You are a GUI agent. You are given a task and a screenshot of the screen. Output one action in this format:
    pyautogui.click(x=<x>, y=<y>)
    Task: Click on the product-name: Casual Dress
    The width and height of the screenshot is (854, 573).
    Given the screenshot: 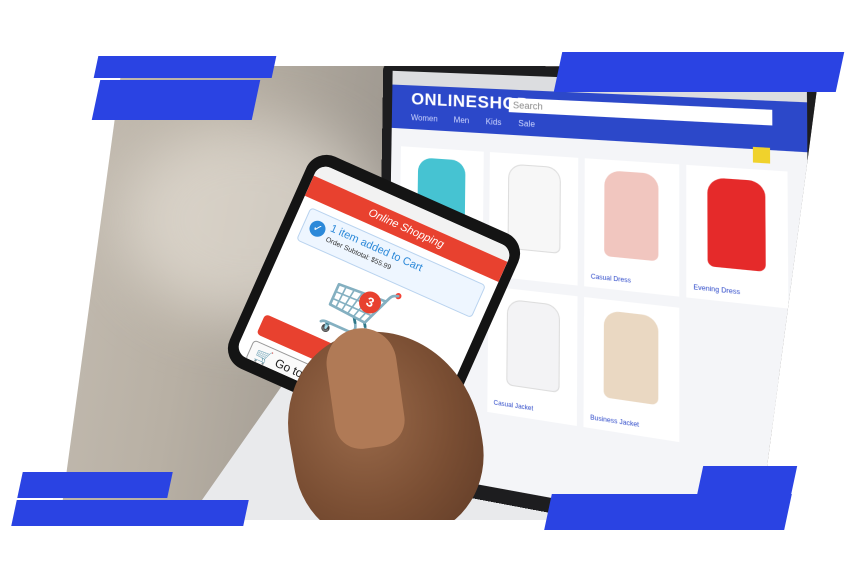 What is the action you would take?
    pyautogui.click(x=611, y=279)
    